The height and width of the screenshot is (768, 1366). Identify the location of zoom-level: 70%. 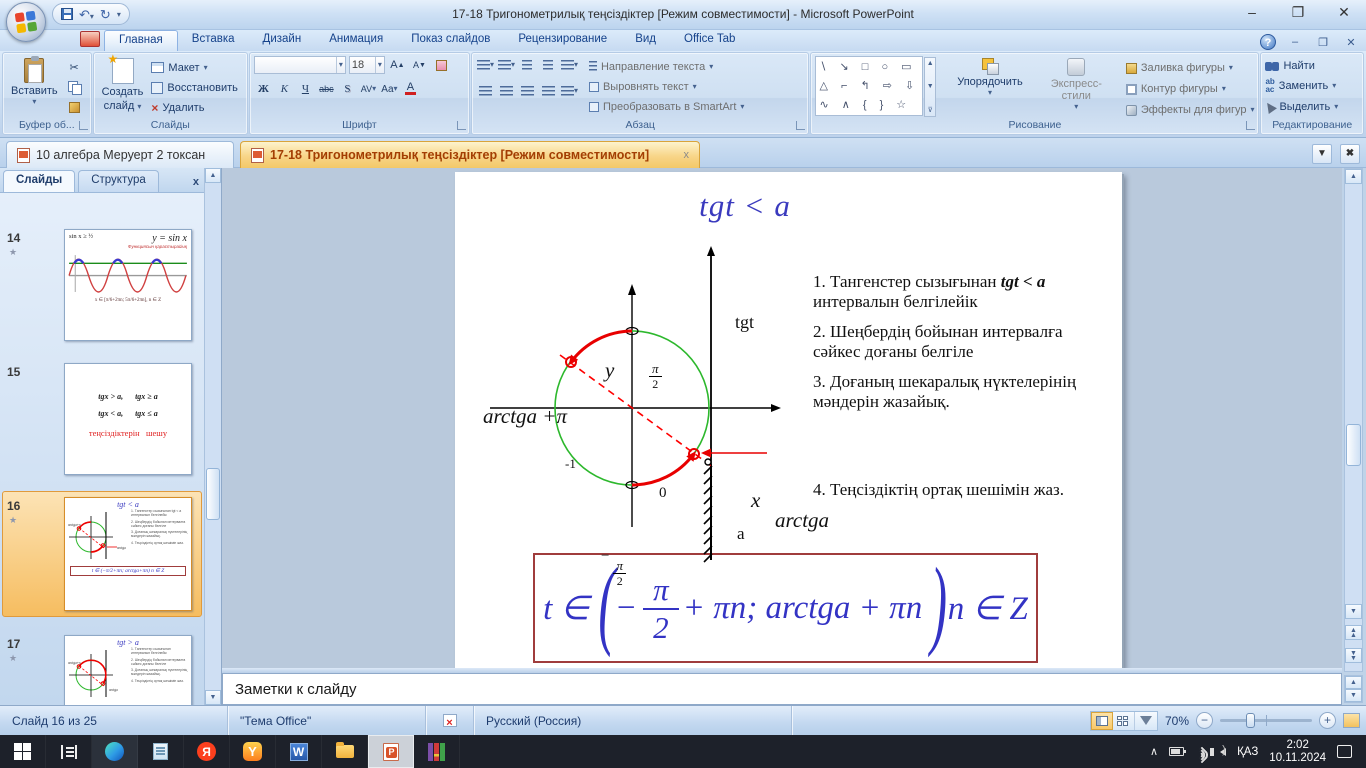
(1177, 721).